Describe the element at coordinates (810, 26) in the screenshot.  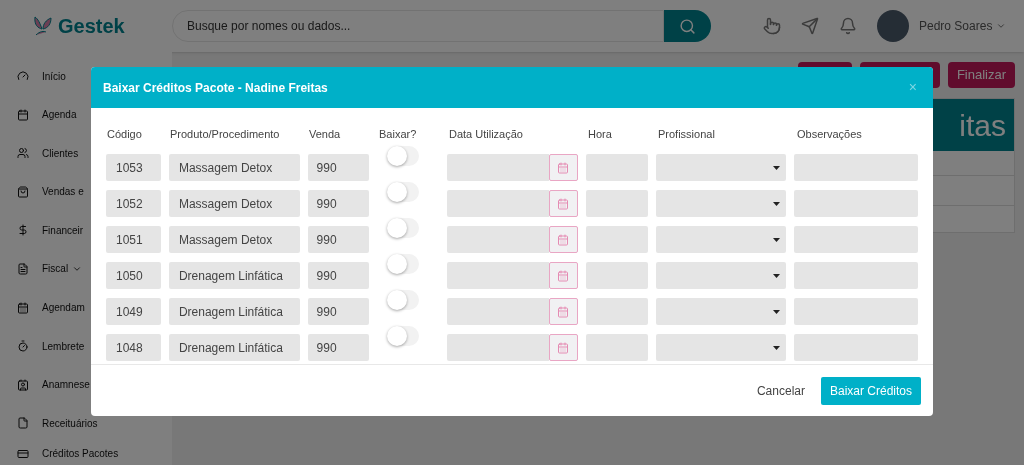
I see `send-icon` at that location.